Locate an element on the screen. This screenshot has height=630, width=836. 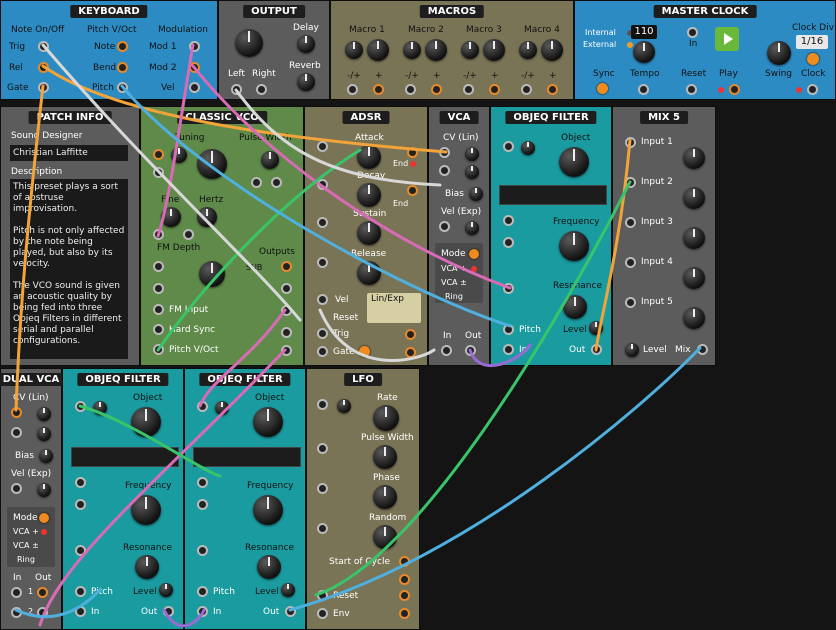
gate-jack is located at coordinates (43, 87).